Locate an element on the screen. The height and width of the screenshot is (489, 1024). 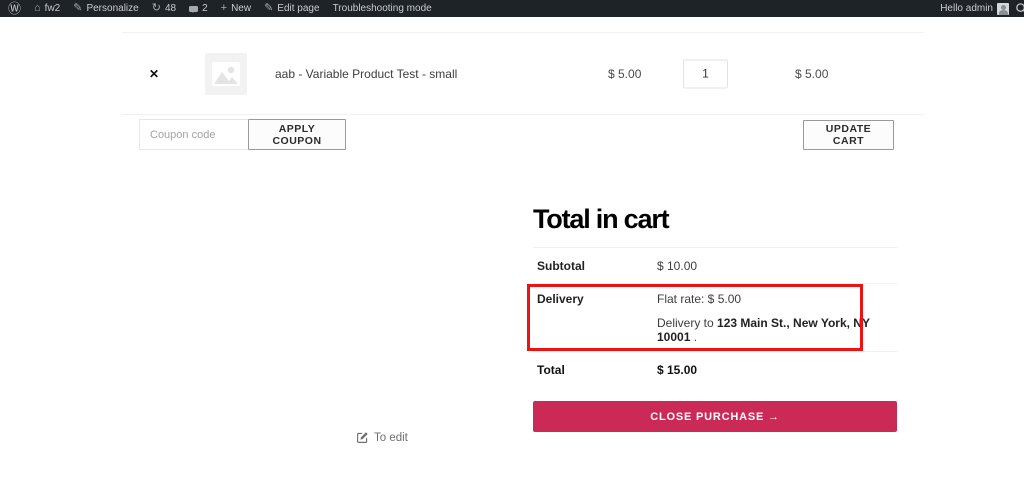
edit-link: To edit is located at coordinates (382, 437).